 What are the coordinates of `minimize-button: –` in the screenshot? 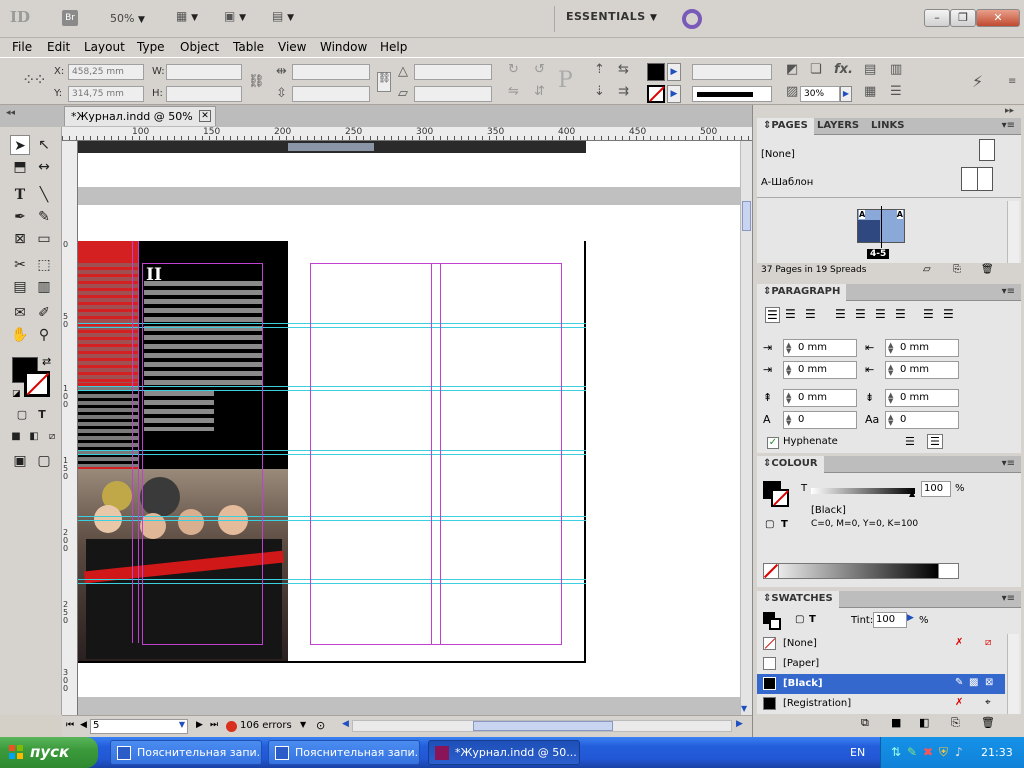 It's located at (937, 18).